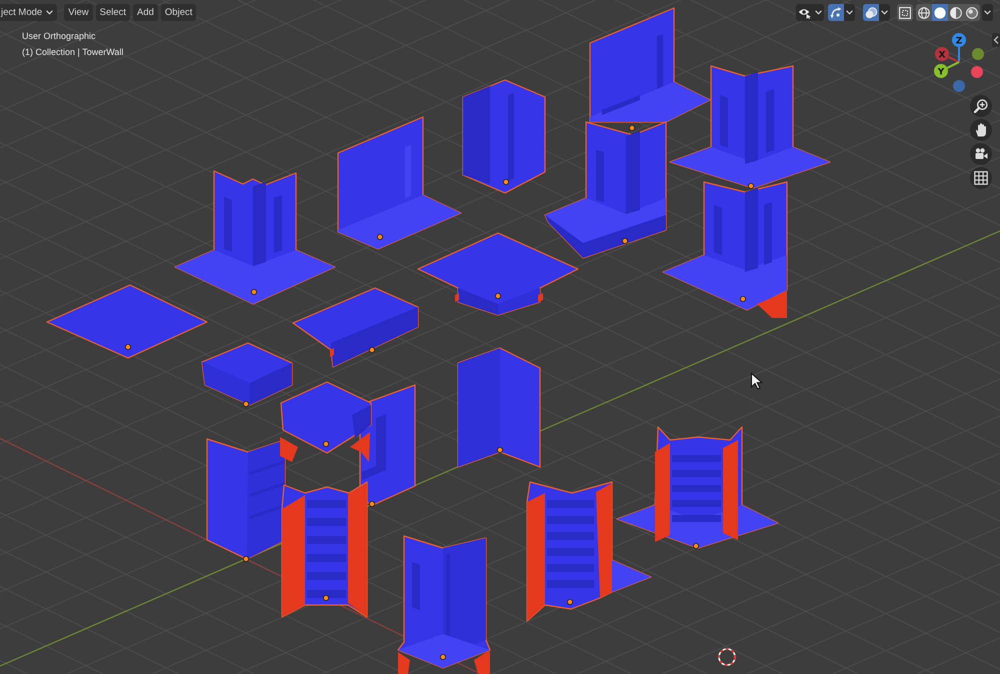 This screenshot has height=674, width=1000. Describe the element at coordinates (727, 657) in the screenshot. I see `cursor-target-icon` at that location.